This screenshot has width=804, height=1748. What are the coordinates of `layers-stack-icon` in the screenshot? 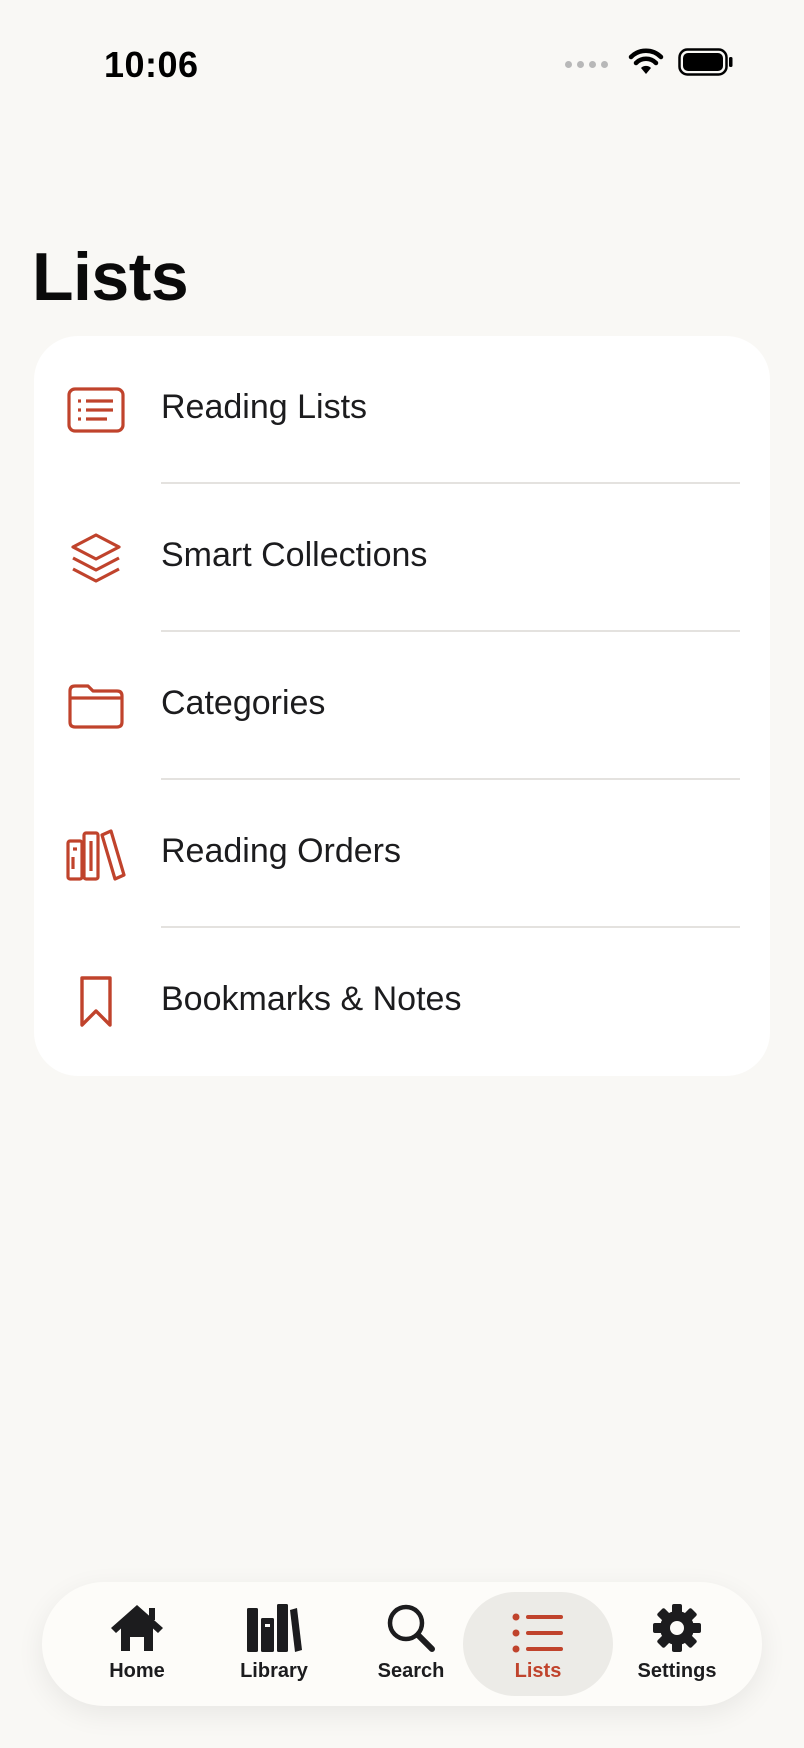 It's located at (96, 558).